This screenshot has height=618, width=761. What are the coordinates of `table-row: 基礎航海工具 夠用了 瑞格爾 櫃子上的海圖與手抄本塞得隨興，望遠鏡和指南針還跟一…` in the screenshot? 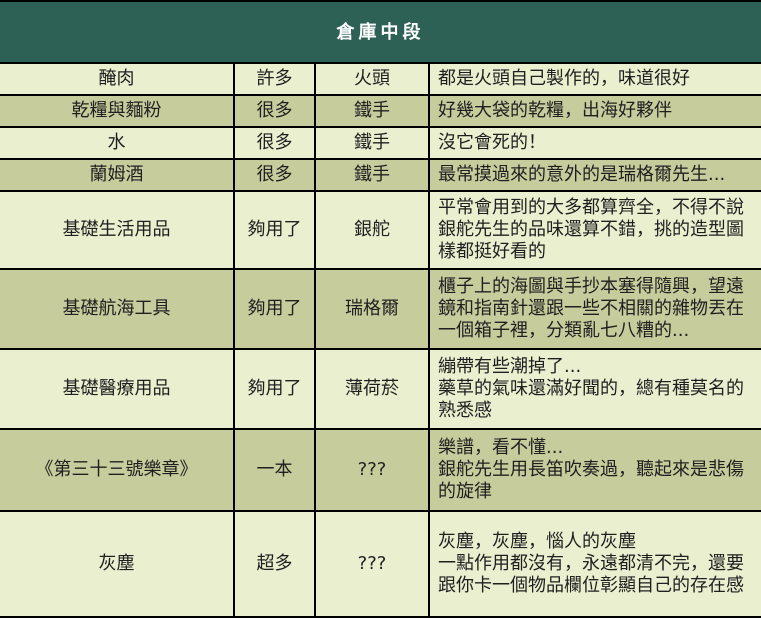 It's located at (380, 309).